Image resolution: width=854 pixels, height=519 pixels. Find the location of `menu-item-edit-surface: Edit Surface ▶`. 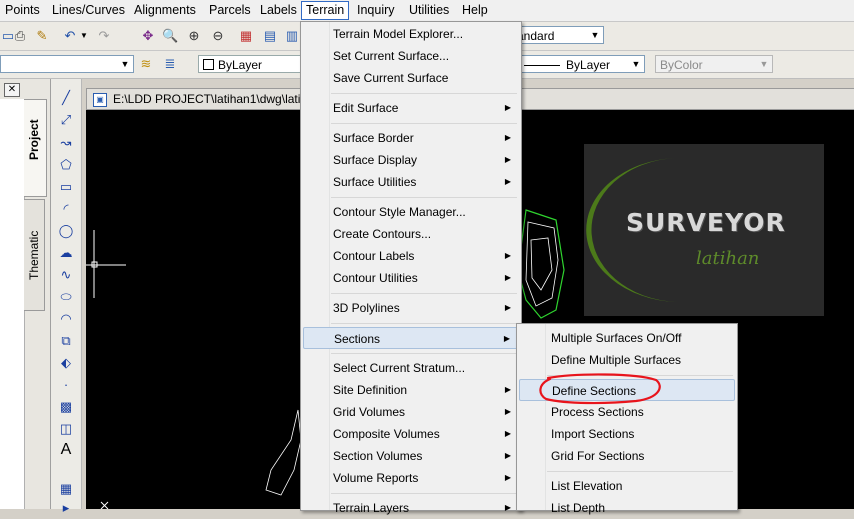

menu-item-edit-surface: Edit Surface ▶ is located at coordinates (411, 108).